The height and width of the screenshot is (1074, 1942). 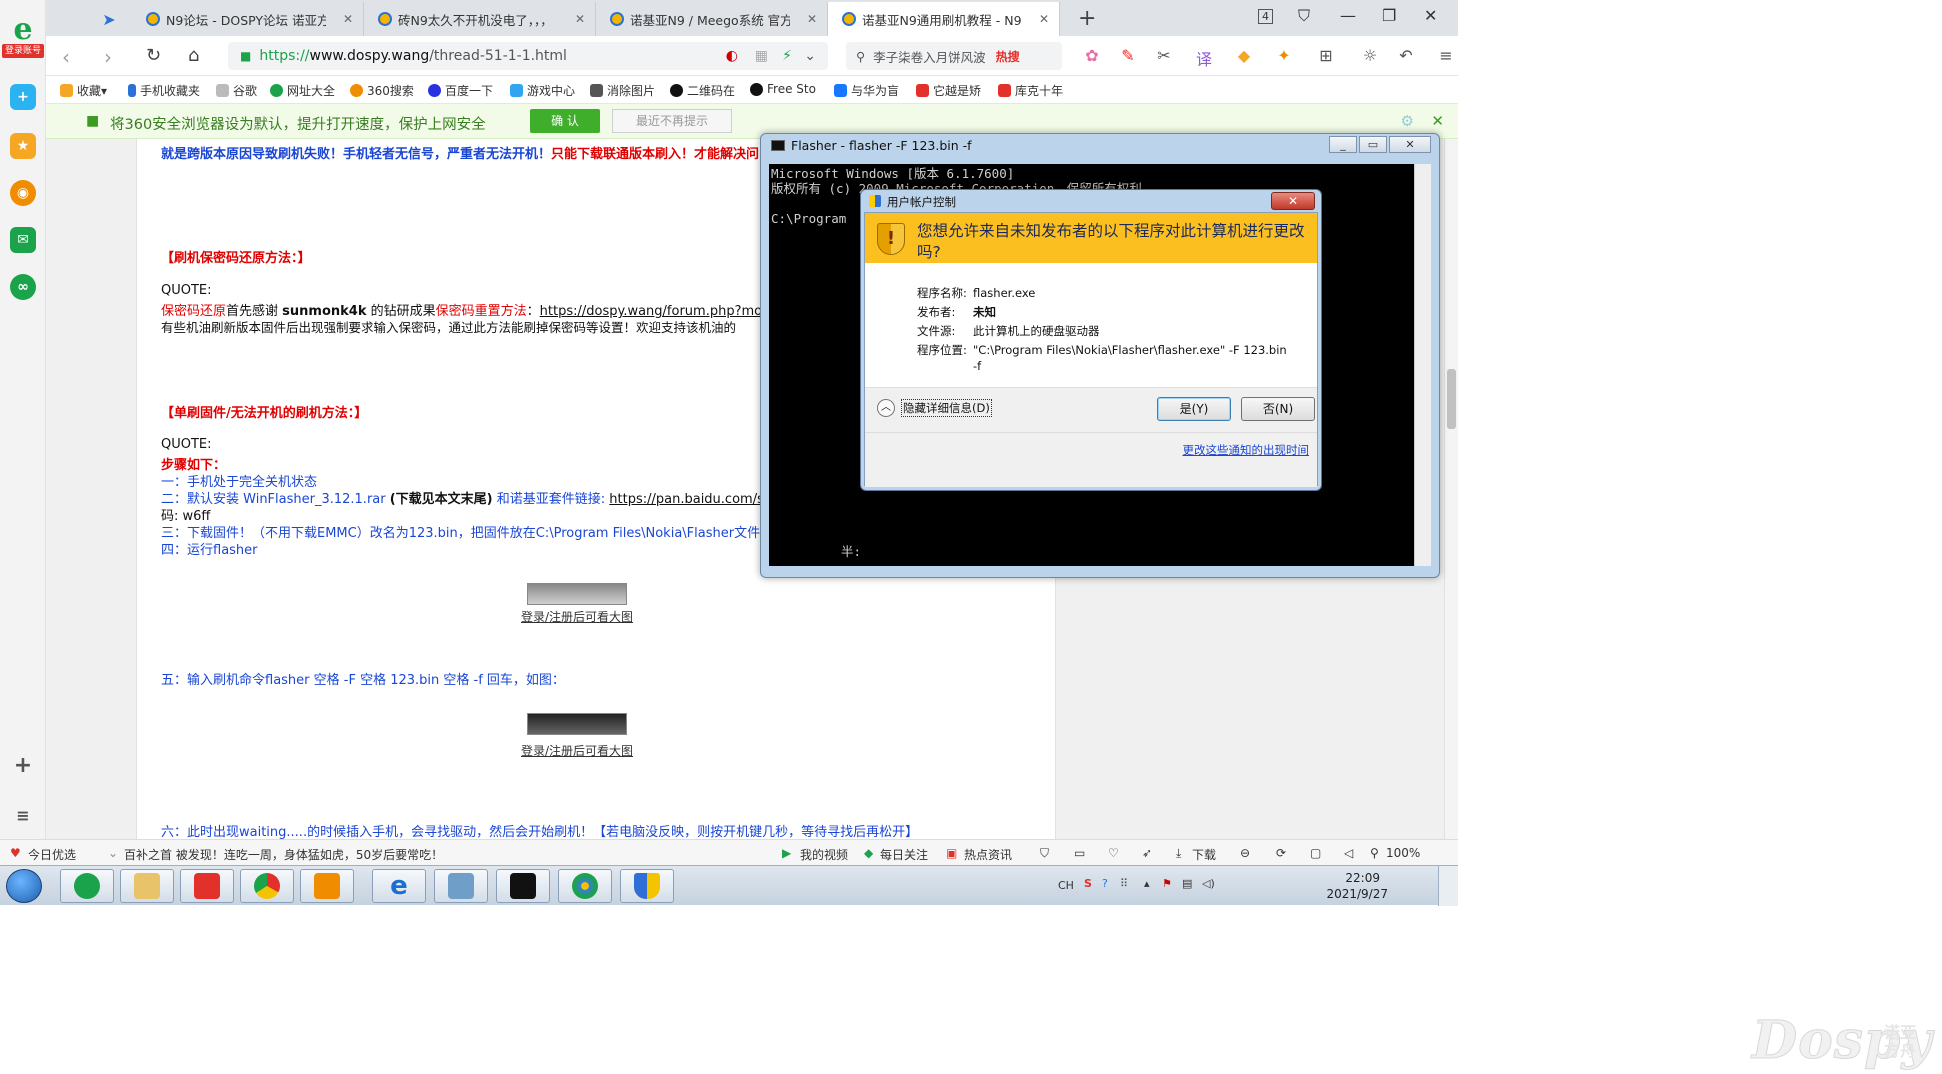 I want to click on taskbar-flasher, so click(x=461, y=886).